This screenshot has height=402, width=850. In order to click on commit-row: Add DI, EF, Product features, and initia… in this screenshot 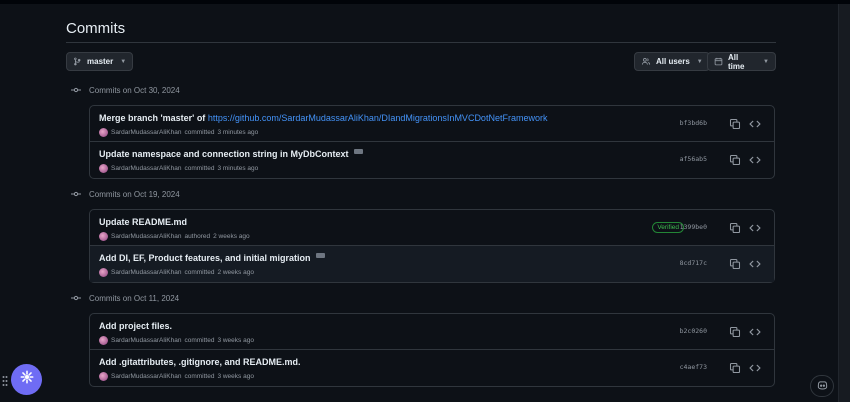, I will do `click(432, 264)`.